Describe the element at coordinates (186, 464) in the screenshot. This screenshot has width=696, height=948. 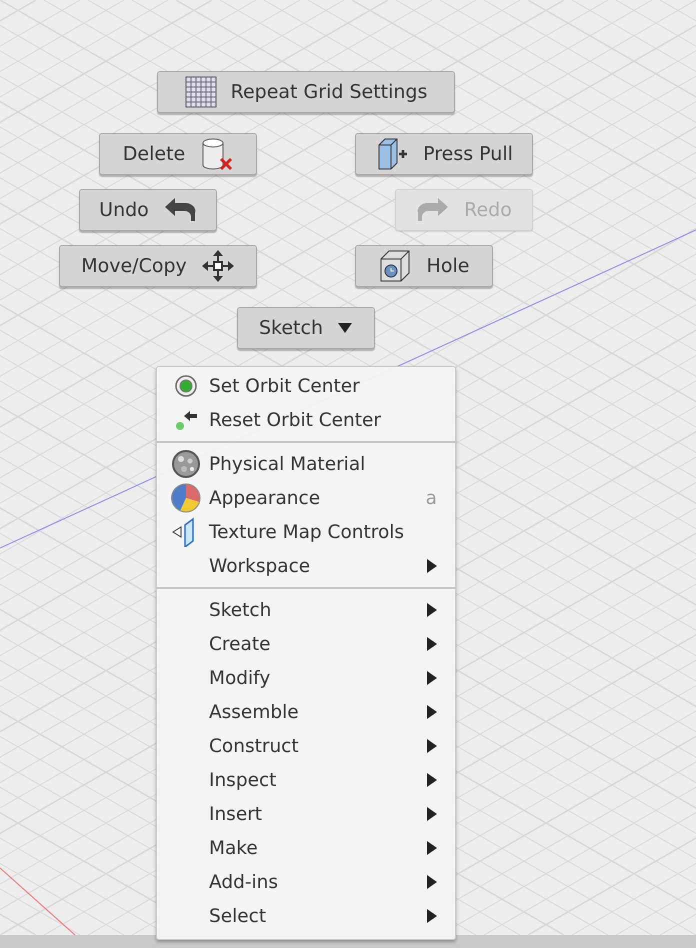
I see `sphere-icon` at that location.